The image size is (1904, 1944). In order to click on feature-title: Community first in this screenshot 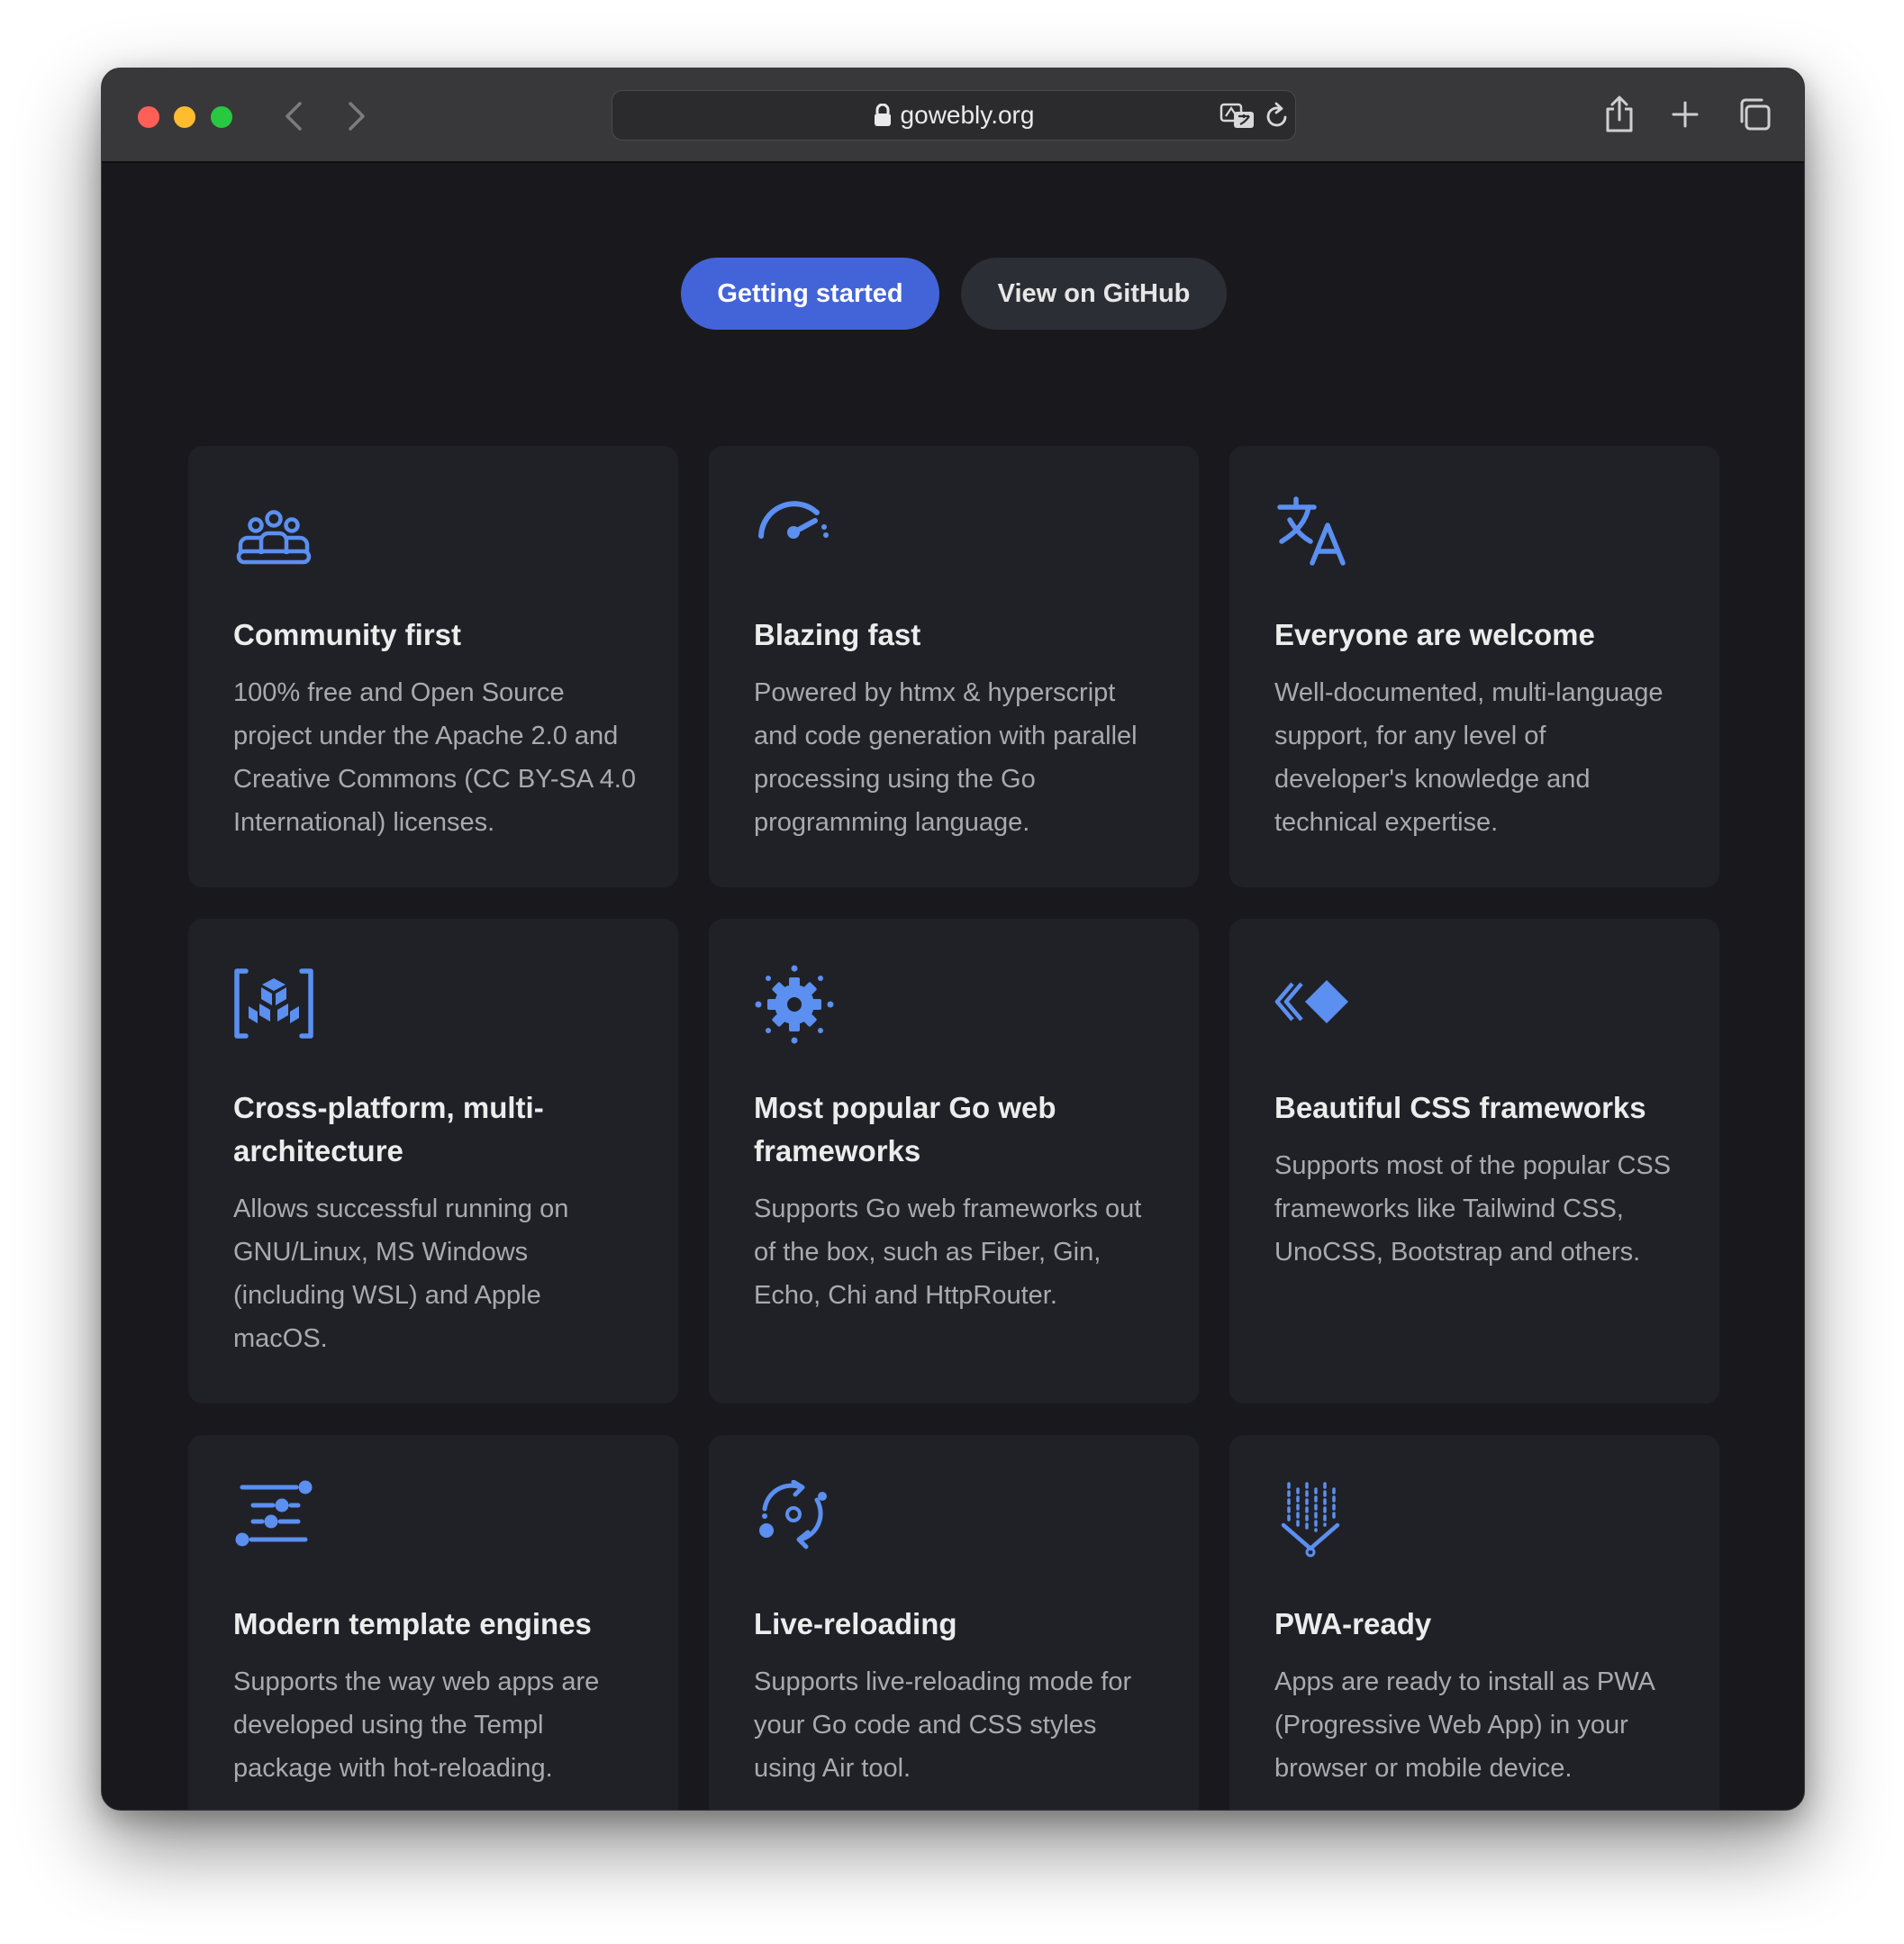, I will do `click(348, 634)`.